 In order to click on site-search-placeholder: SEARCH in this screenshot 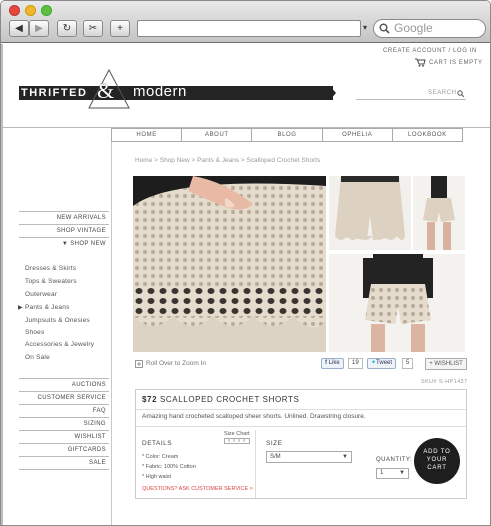, I will do `click(442, 93)`.